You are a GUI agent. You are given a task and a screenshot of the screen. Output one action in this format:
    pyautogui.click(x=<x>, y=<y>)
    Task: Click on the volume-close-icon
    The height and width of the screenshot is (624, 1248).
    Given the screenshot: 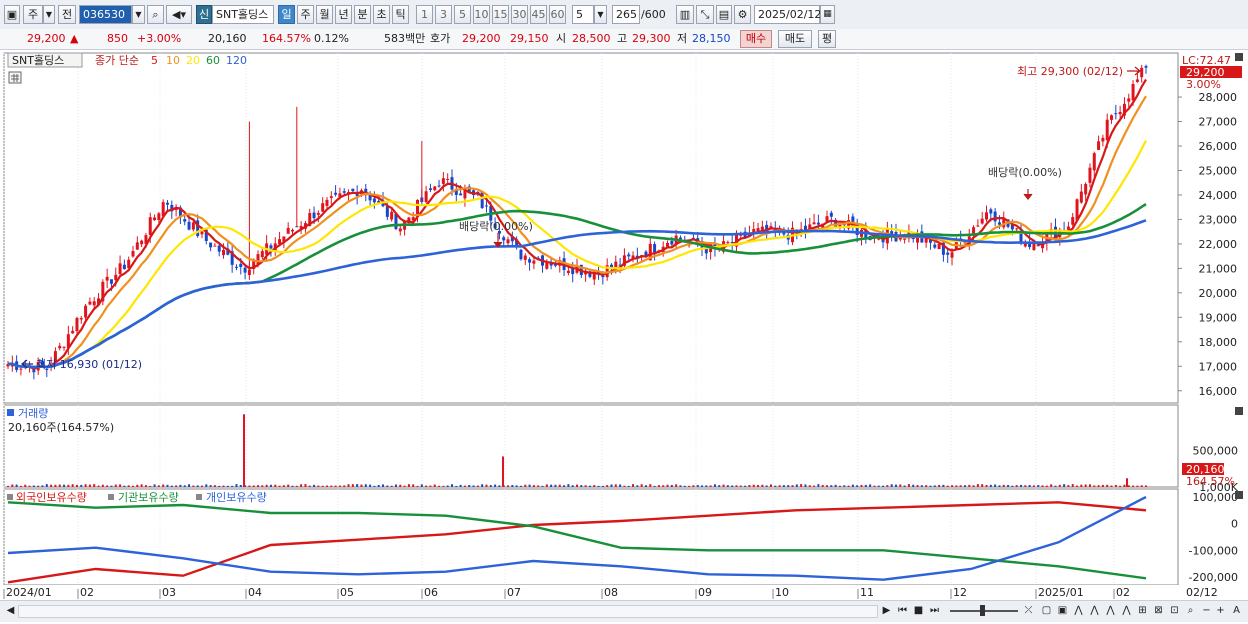 What is the action you would take?
    pyautogui.click(x=1239, y=411)
    